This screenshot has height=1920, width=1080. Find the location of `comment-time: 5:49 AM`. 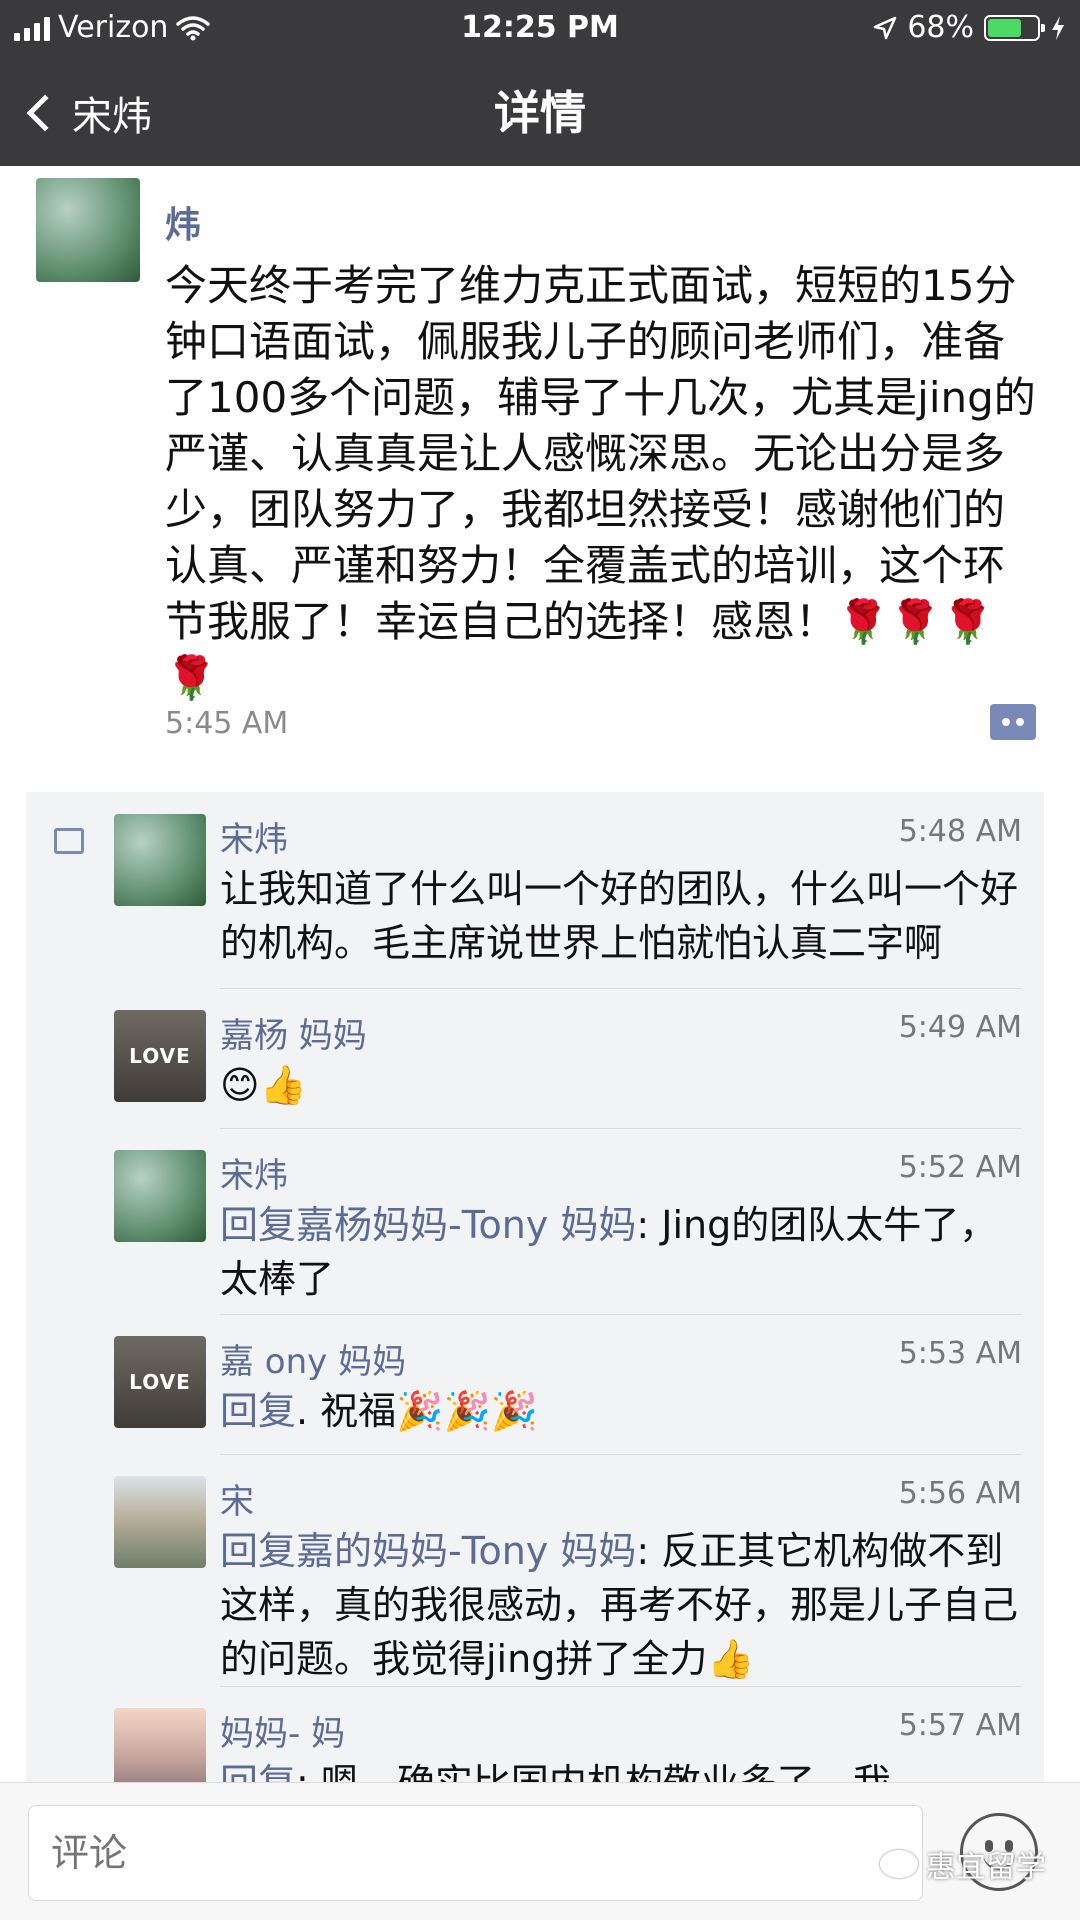

comment-time: 5:49 AM is located at coordinates (960, 1027).